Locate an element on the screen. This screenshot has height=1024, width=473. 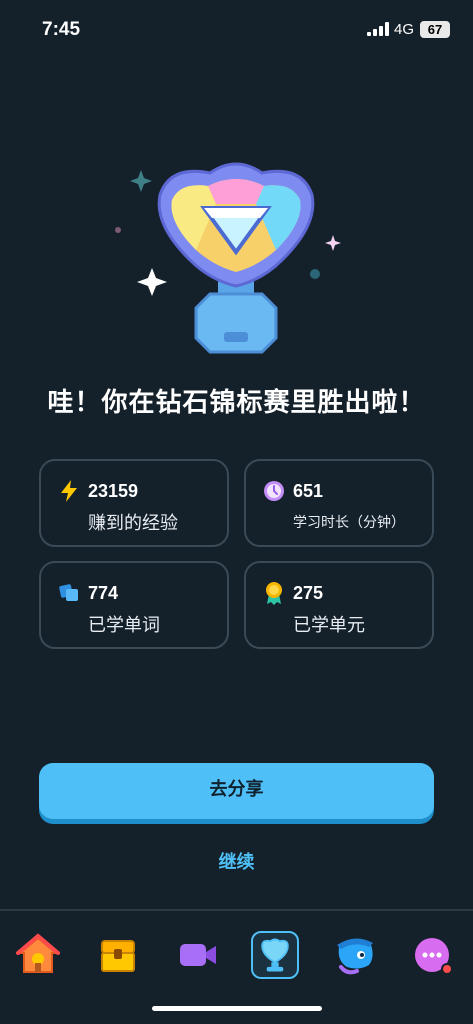
trophy-icon is located at coordinates (275, 955).